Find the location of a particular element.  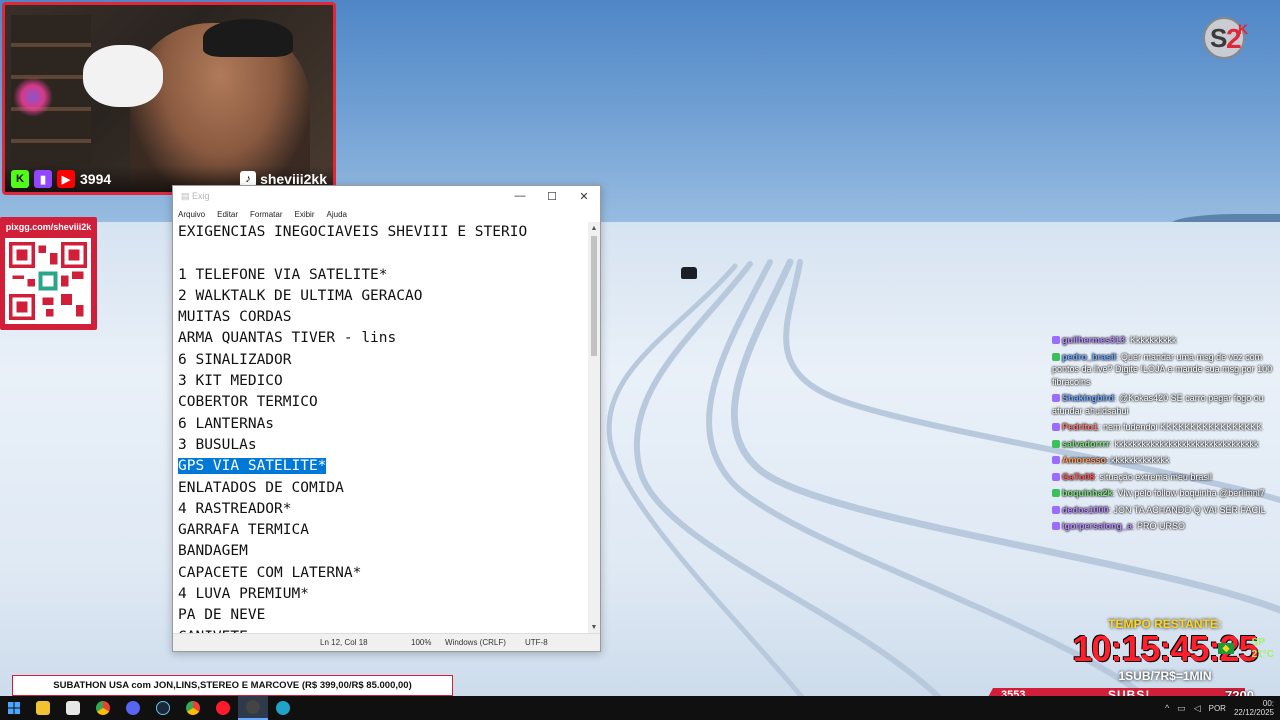

minimize-button: — is located at coordinates (520, 196).